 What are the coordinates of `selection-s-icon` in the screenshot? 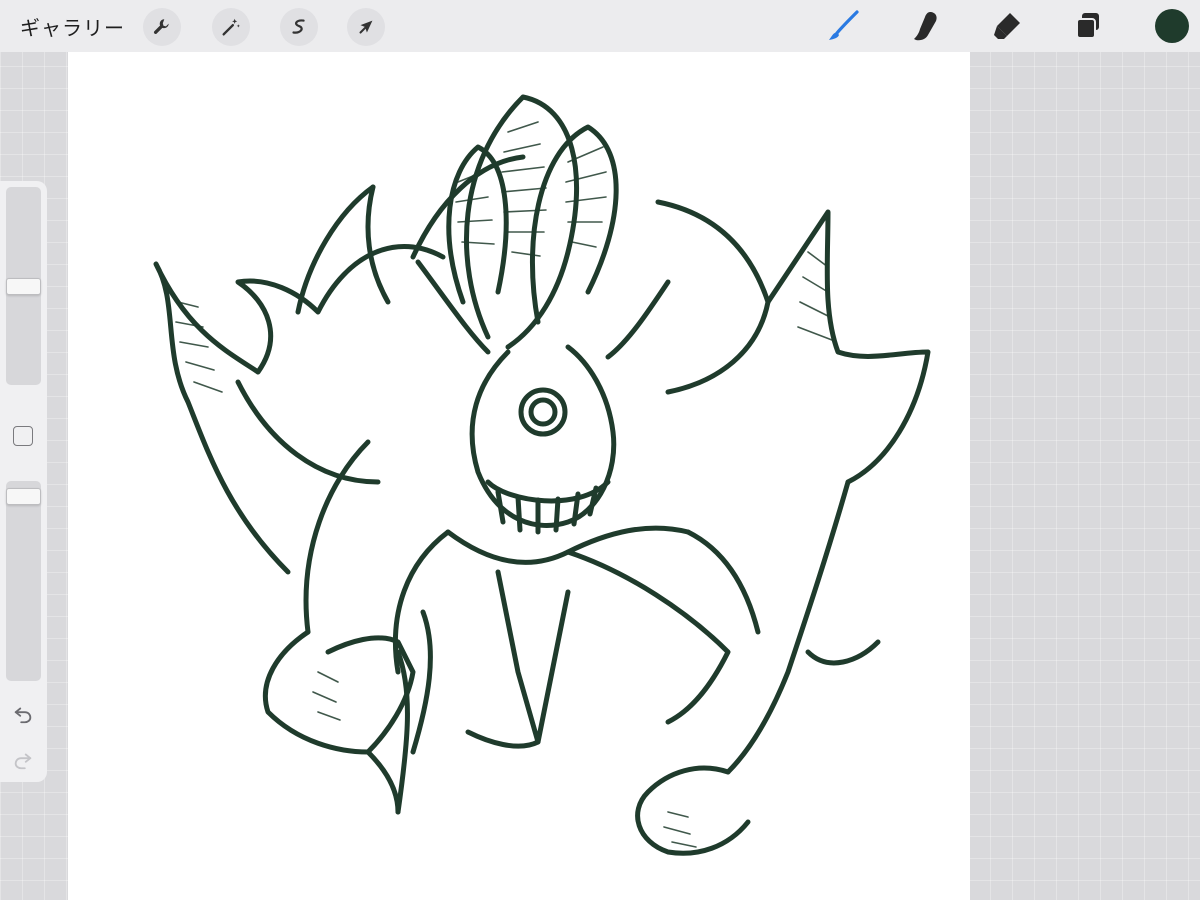 It's located at (298, 26).